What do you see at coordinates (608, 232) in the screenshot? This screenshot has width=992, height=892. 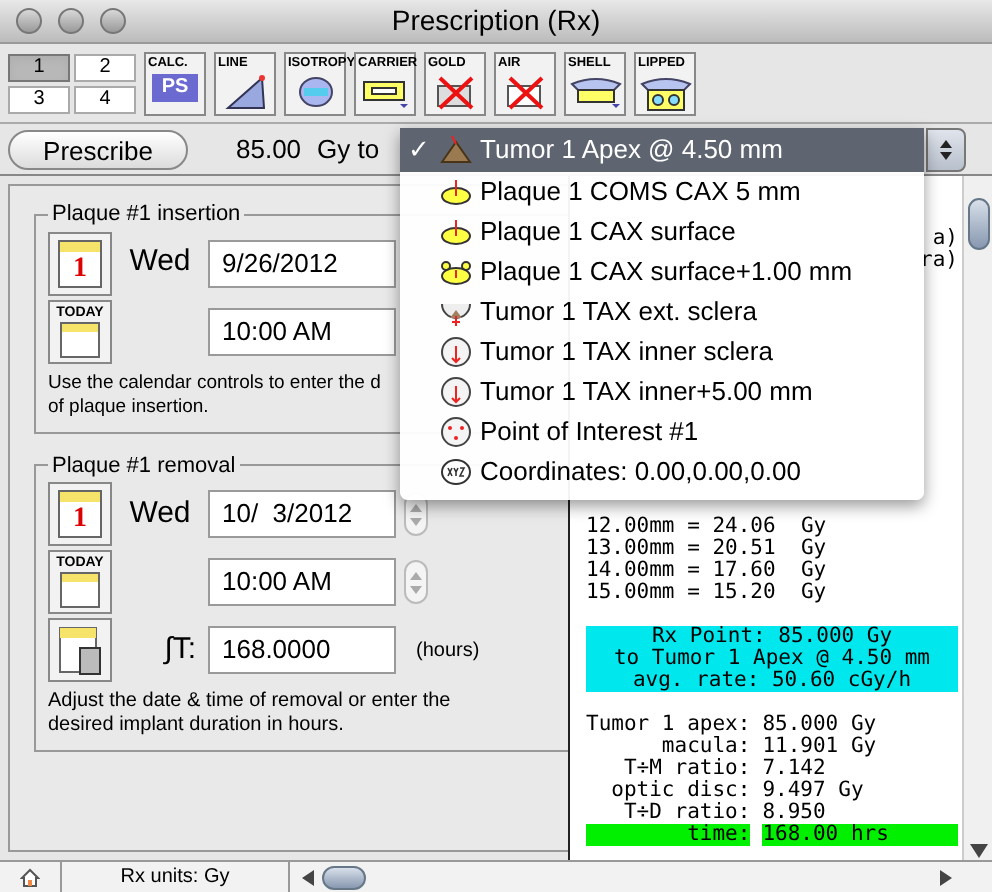 I see `menu-item-label: Plaque 1 CAX surface` at bounding box center [608, 232].